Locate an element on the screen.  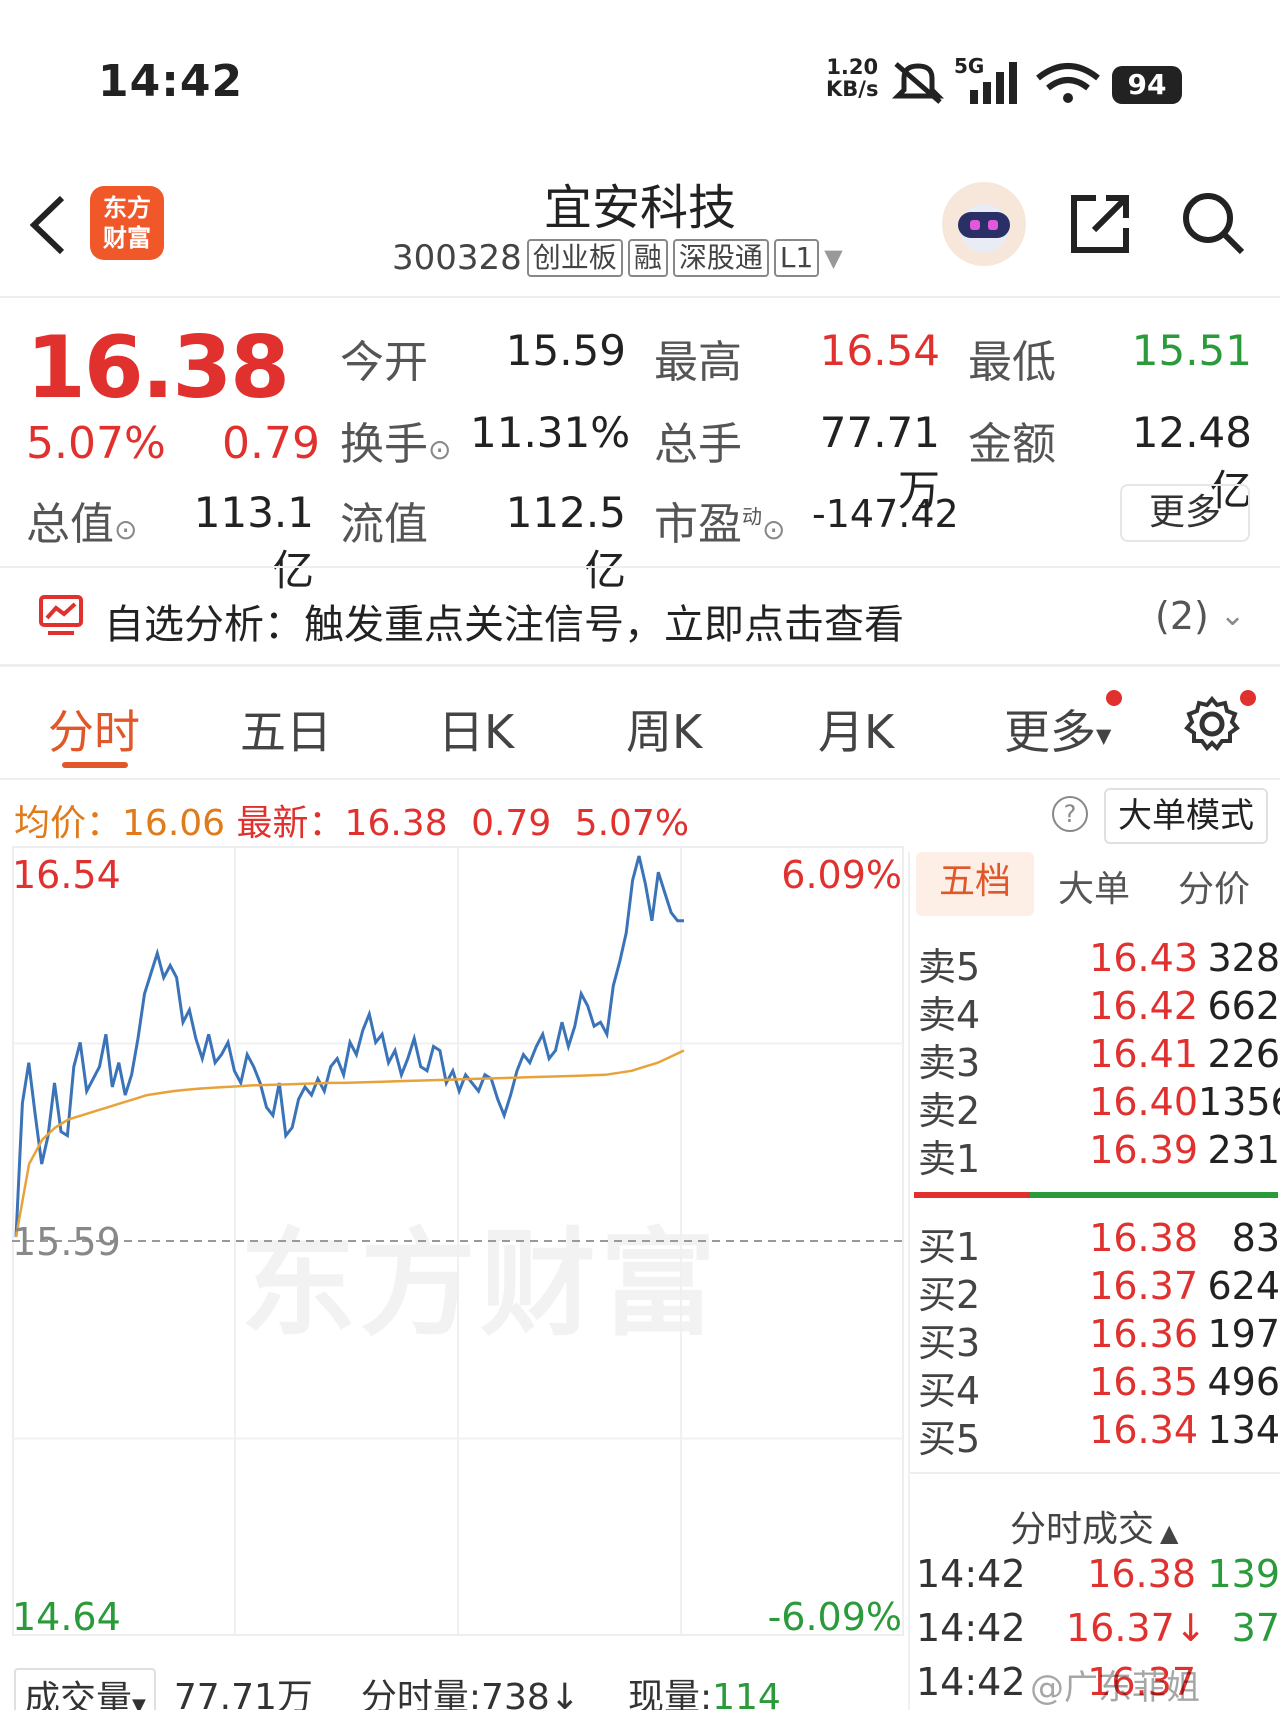
tab-more: 更多▼ is located at coordinates (1057, 729).